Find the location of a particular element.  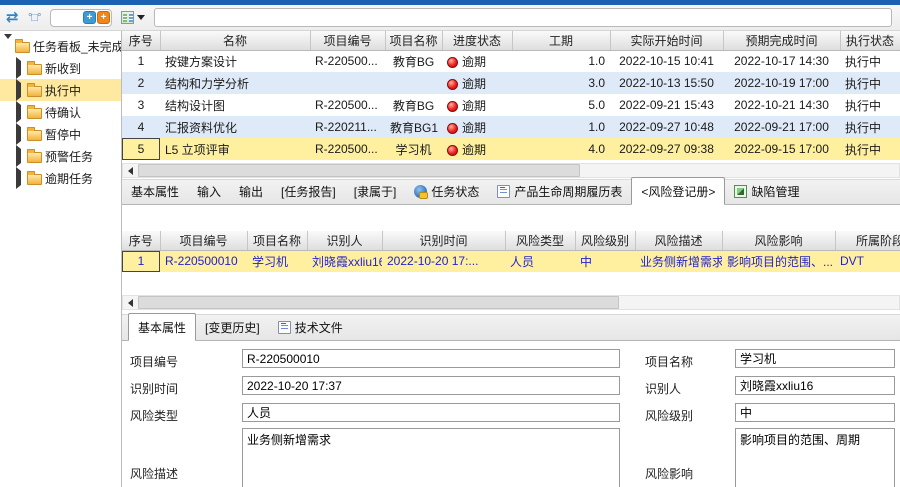

risk-type-field is located at coordinates (431, 412).